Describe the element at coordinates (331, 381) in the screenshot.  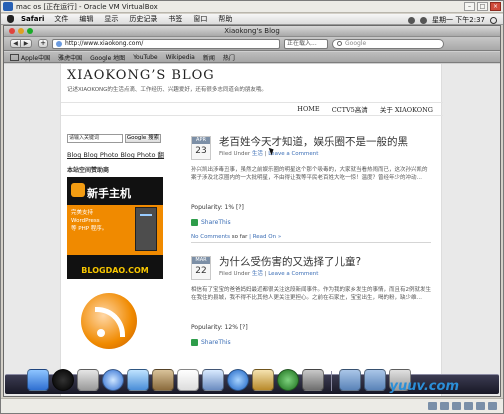
I see `dock-separator` at that location.